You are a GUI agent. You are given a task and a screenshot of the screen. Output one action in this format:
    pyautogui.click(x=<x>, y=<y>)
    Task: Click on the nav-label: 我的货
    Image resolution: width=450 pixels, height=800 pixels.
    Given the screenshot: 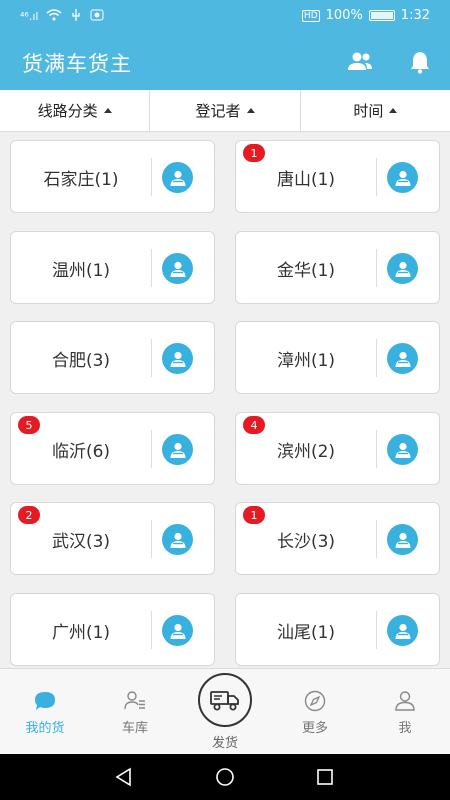 What is the action you would take?
    pyautogui.click(x=45, y=728)
    